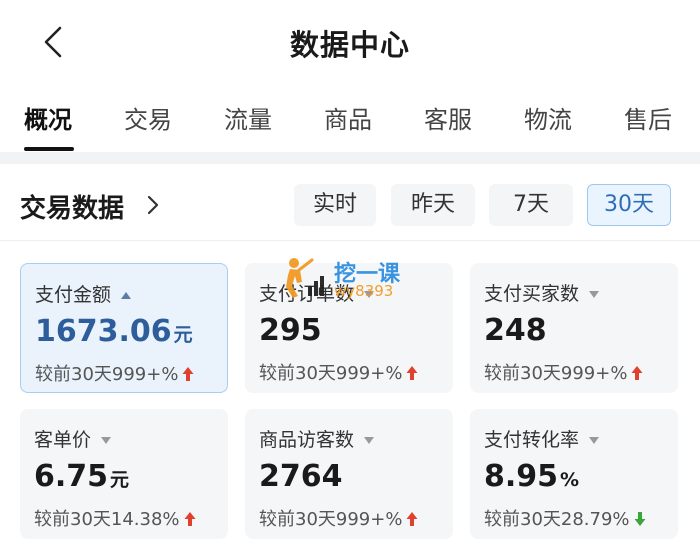 This screenshot has height=551, width=700. I want to click on metric-card-payment-amount: 支付金额 1673.06 元 较前30天999+%, so click(124, 328).